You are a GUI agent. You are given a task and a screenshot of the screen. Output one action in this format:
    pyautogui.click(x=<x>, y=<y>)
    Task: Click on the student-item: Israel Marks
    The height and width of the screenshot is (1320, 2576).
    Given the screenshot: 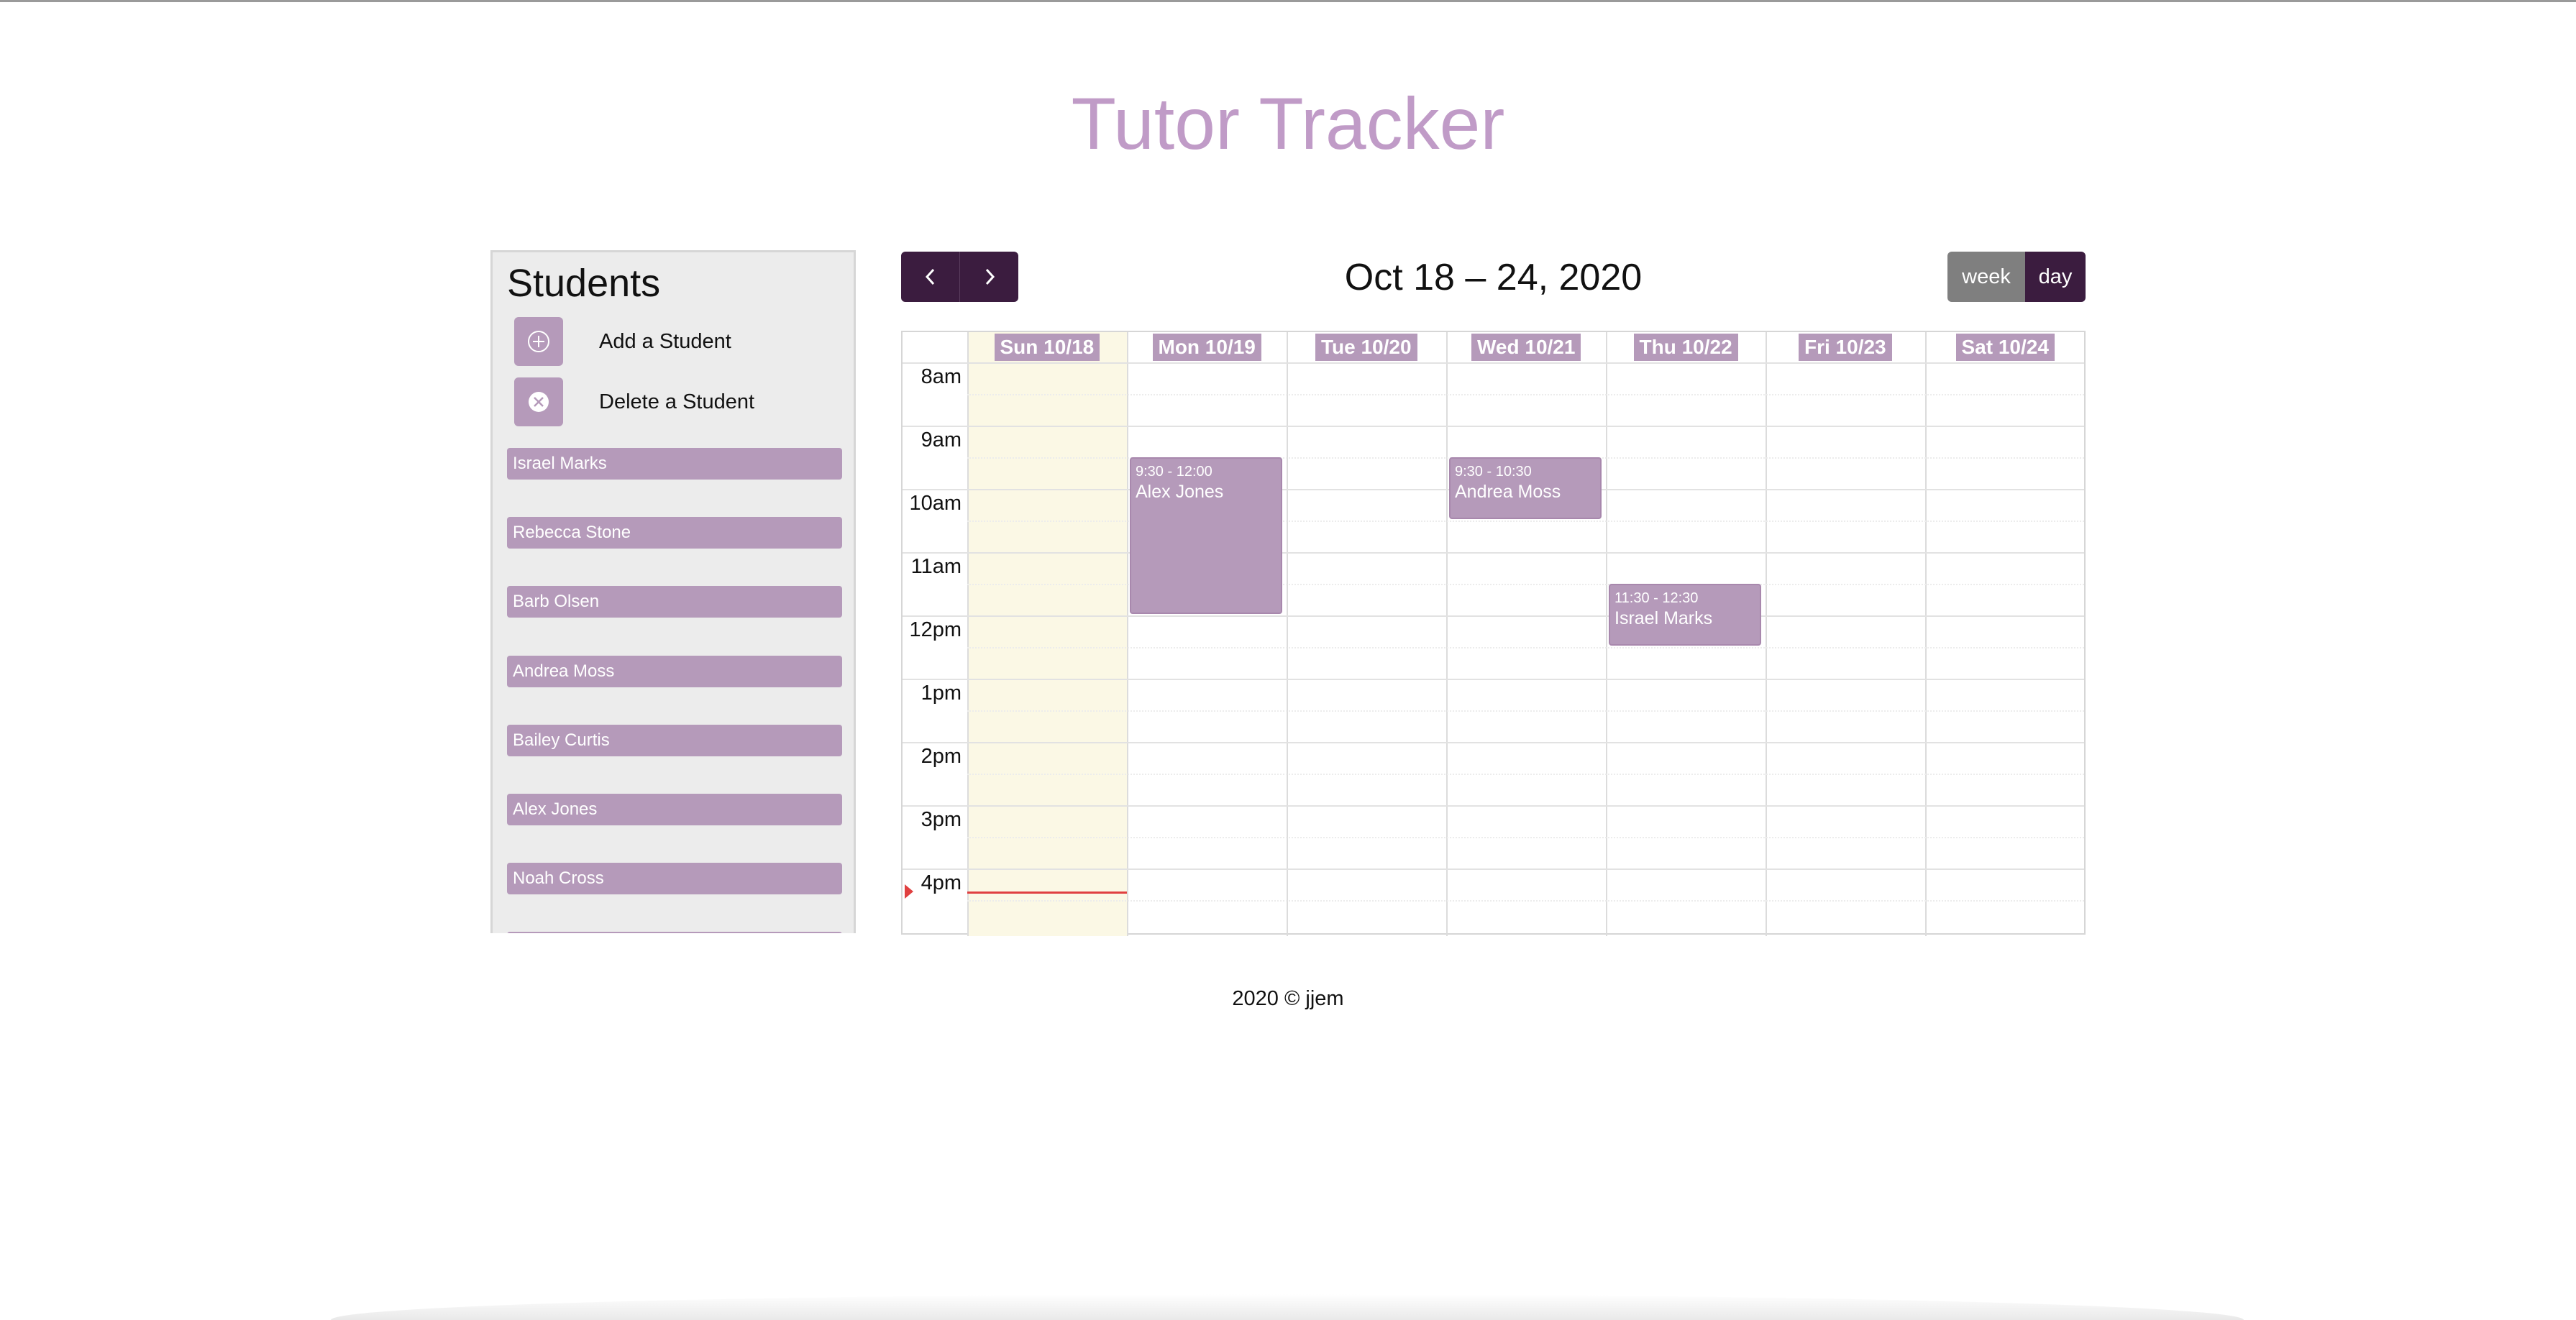 What is the action you would take?
    pyautogui.click(x=674, y=464)
    